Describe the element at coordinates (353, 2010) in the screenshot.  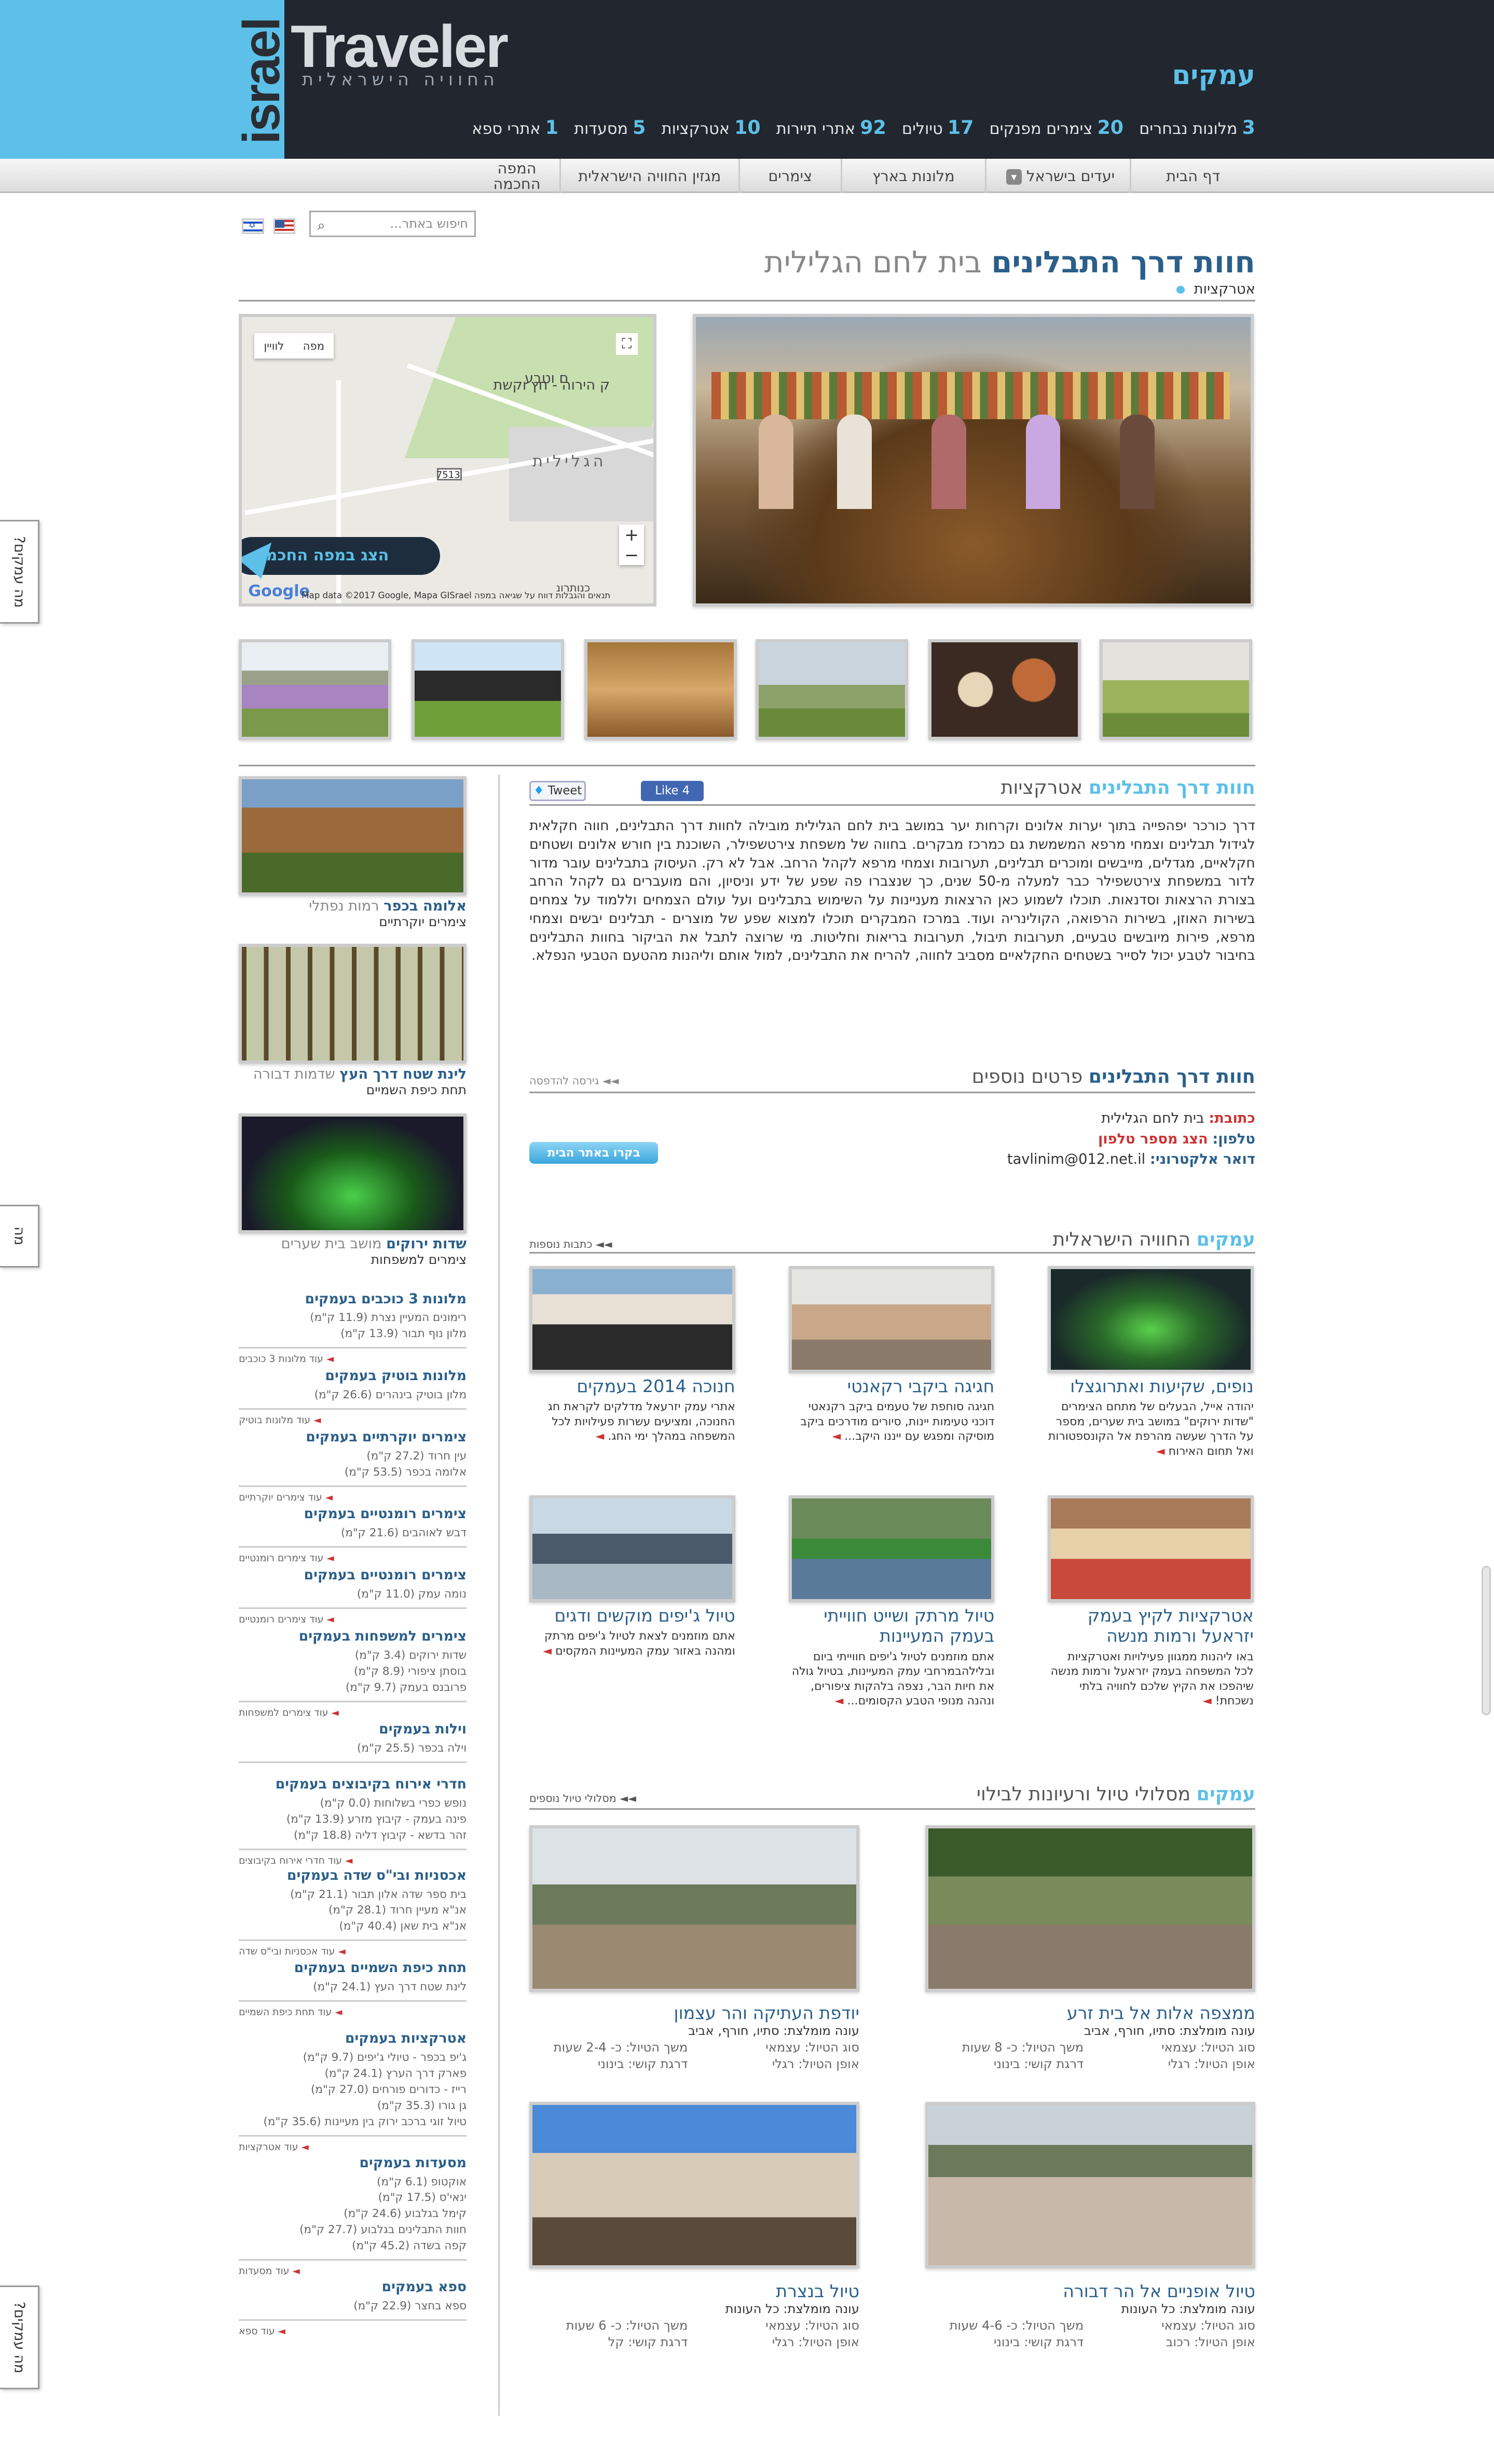
I see `more-link: עוד תחת כיפת השמיים` at that location.